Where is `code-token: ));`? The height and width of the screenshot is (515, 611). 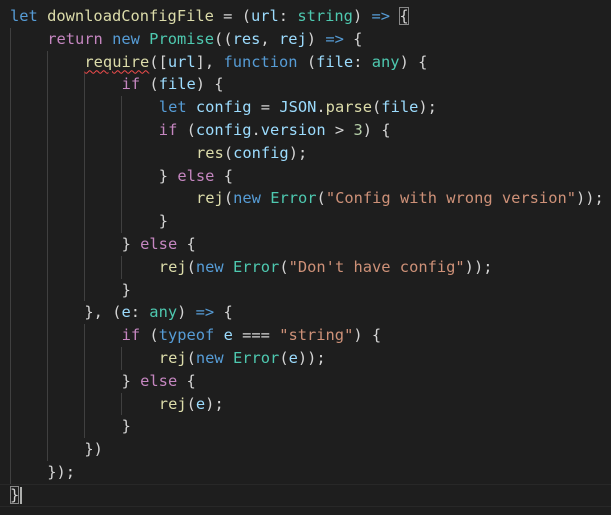 code-token: )); is located at coordinates (590, 198).